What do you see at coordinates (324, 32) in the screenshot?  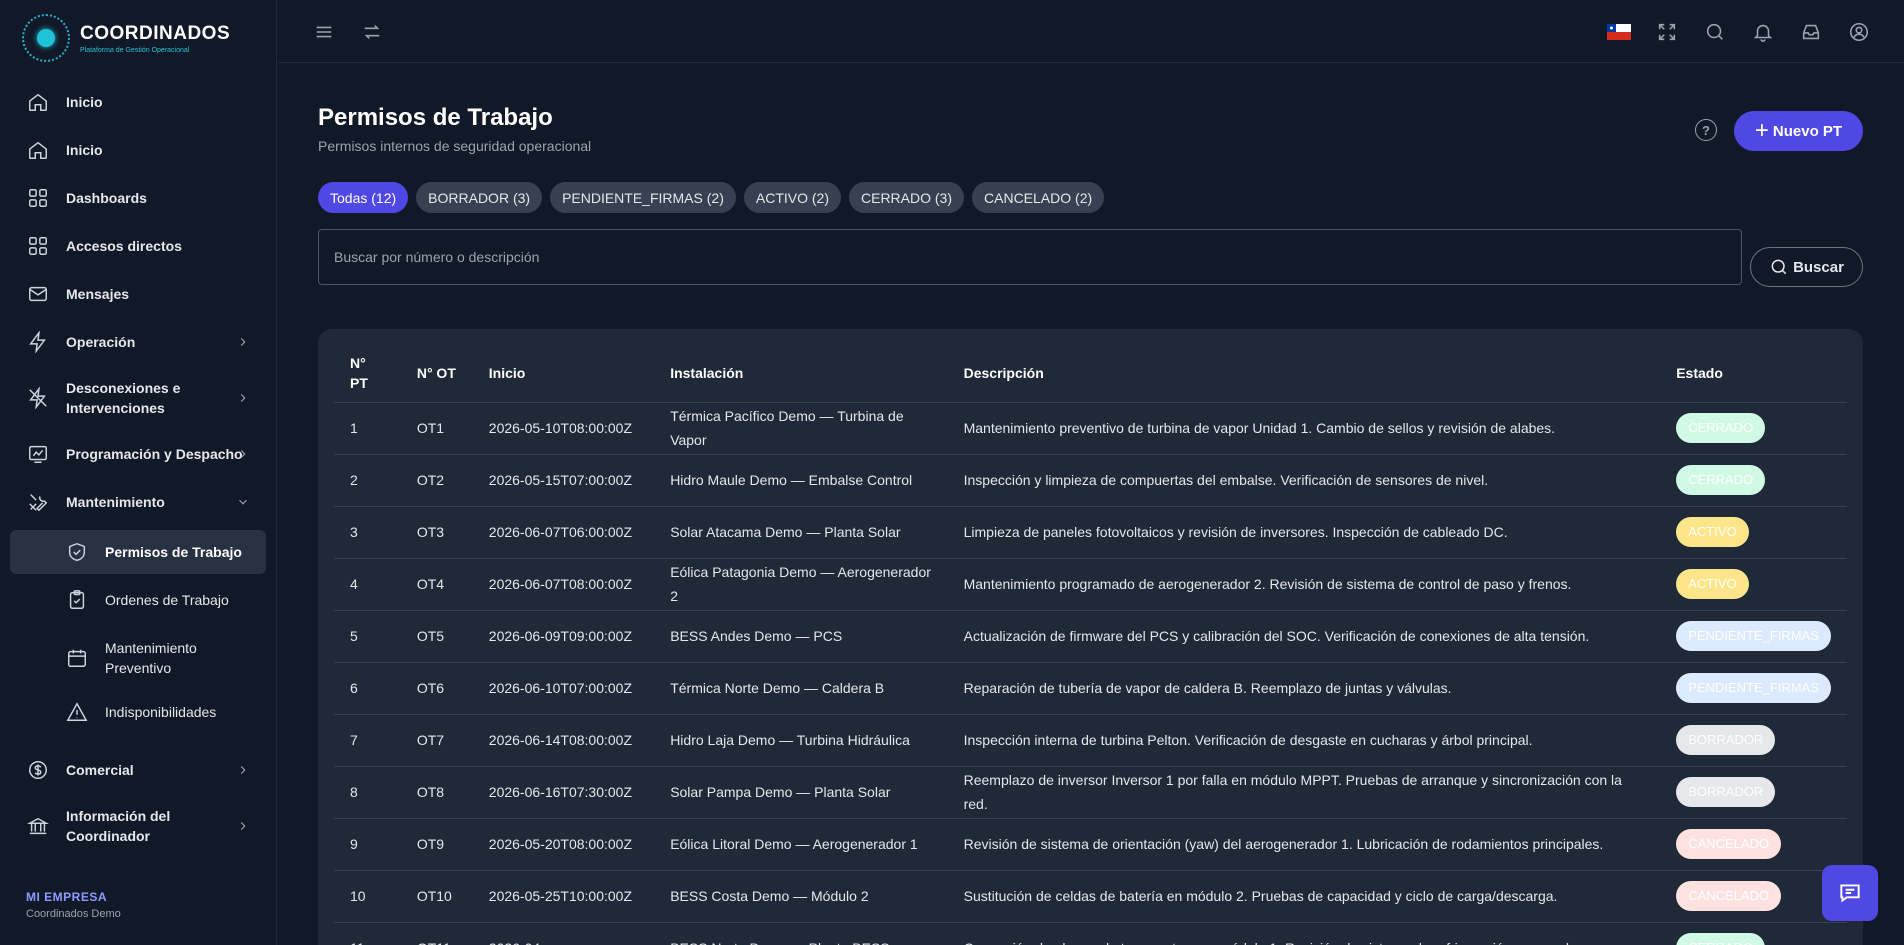 I see `menu-icon` at bounding box center [324, 32].